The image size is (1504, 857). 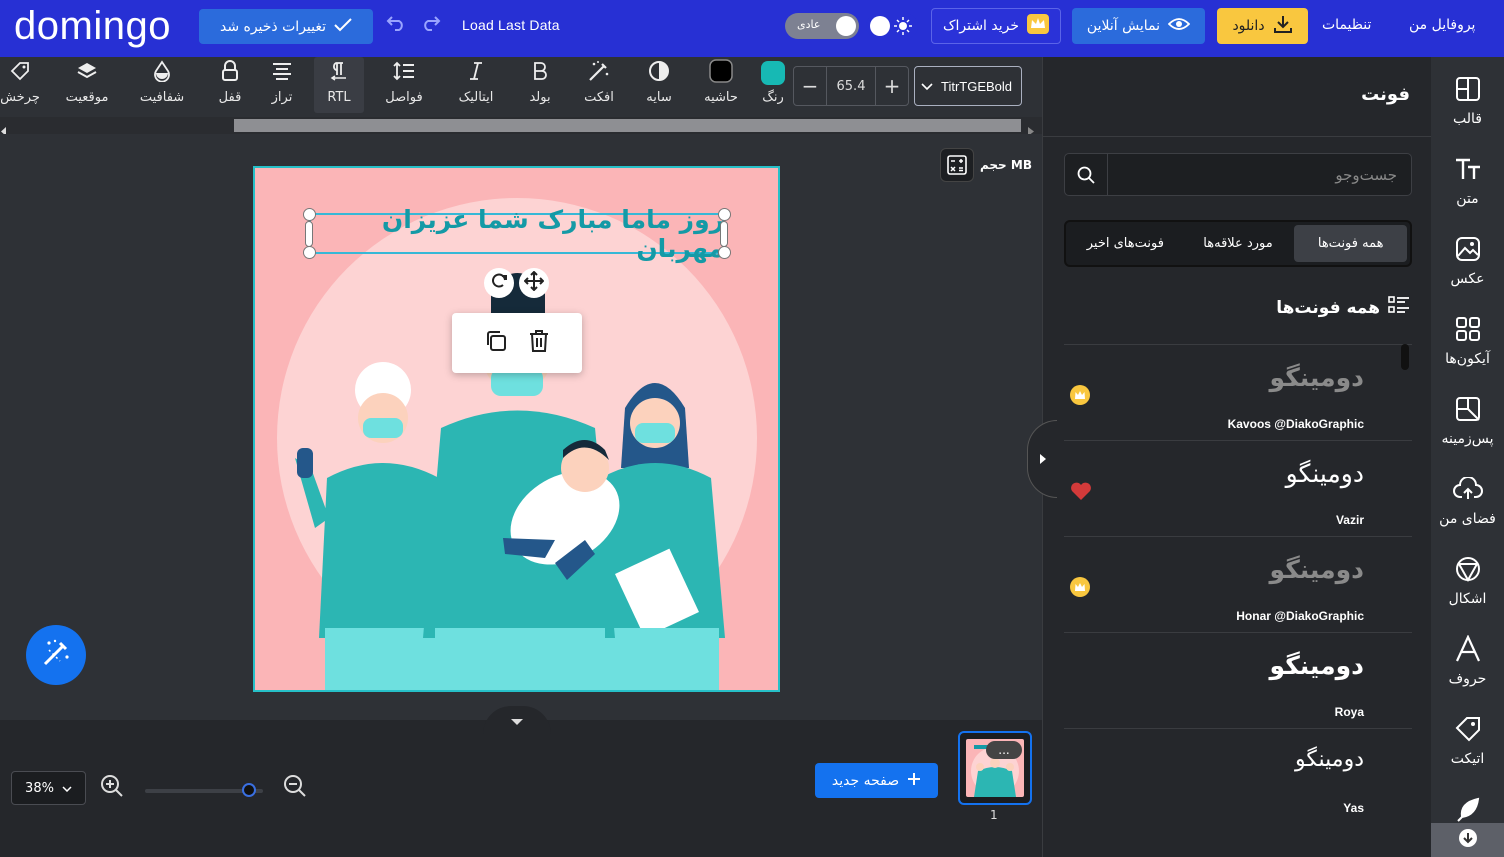 I want to click on canvas-title-text: روز ماما مبارک شما عزیزان مهربان, so click(x=516, y=234).